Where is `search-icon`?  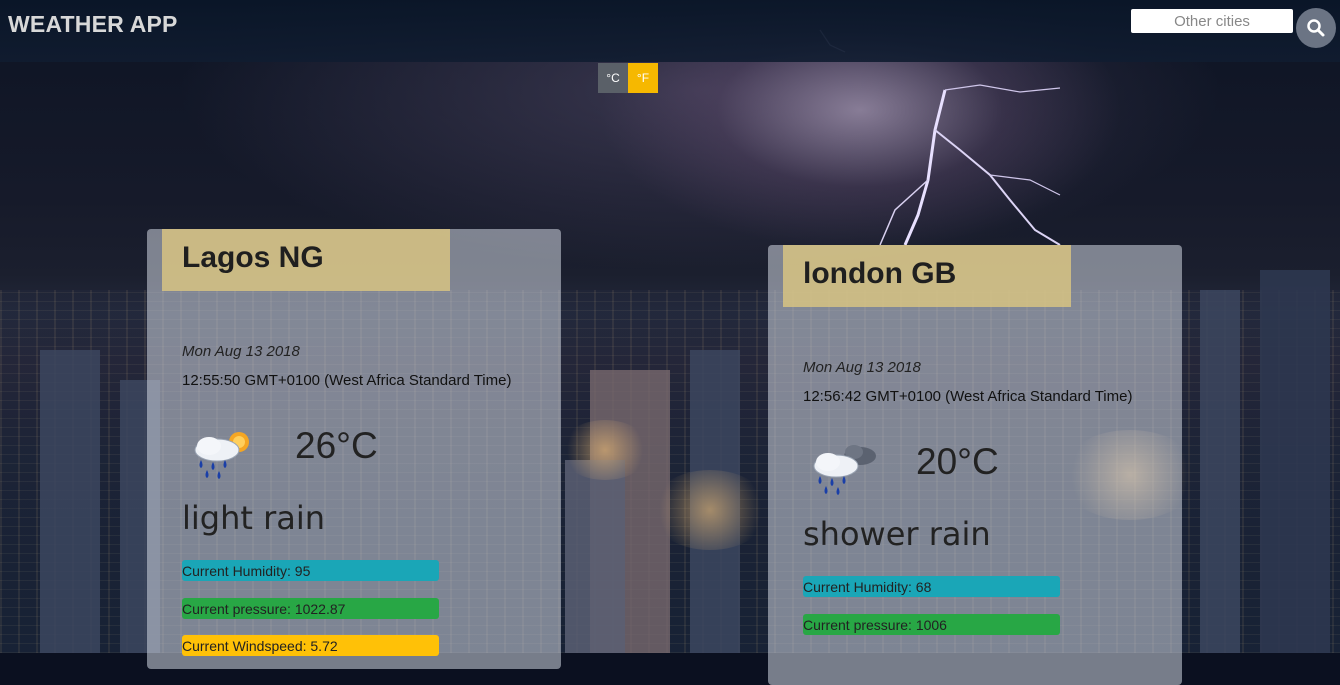
search-icon is located at coordinates (1316, 28).